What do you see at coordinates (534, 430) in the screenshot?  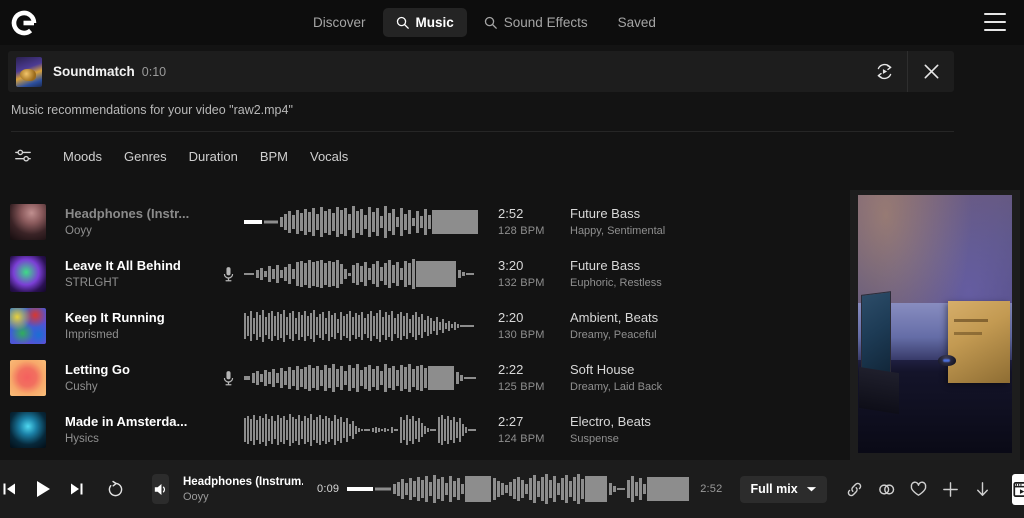 I see `track-duration: 2:27 124 BPM` at bounding box center [534, 430].